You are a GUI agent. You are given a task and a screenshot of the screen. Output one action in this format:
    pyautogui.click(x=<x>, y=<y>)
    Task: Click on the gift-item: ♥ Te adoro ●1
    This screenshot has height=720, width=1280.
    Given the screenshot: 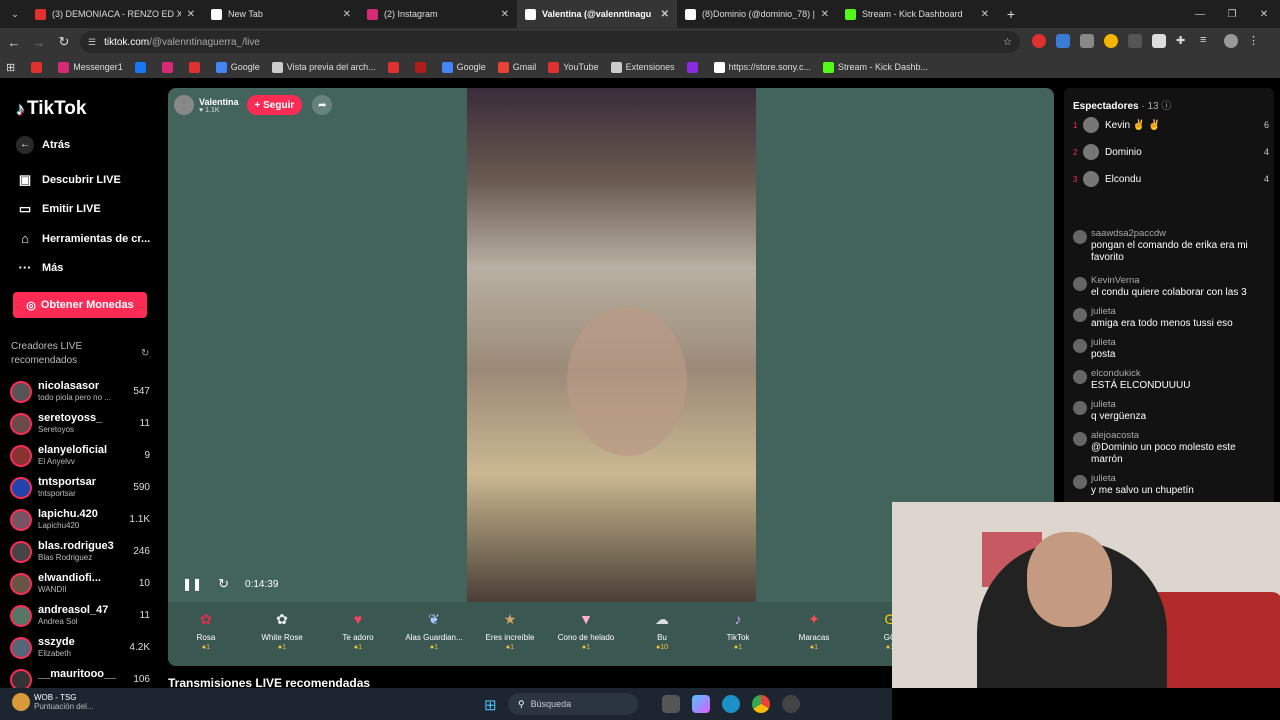 What is the action you would take?
    pyautogui.click(x=358, y=634)
    